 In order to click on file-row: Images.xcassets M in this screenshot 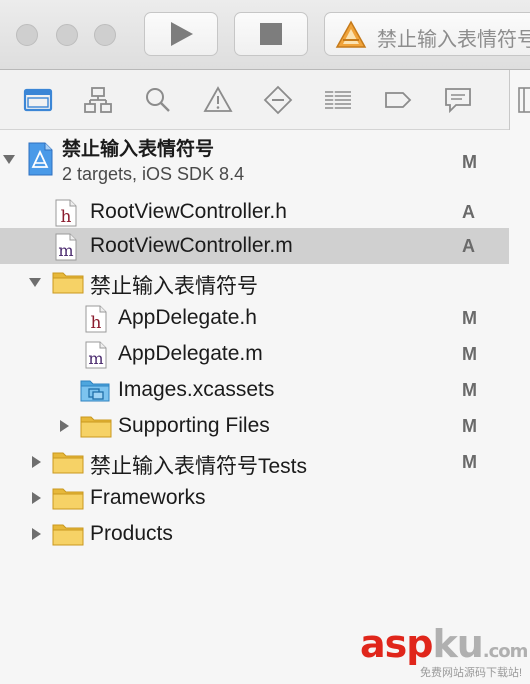, I will do `click(254, 390)`.